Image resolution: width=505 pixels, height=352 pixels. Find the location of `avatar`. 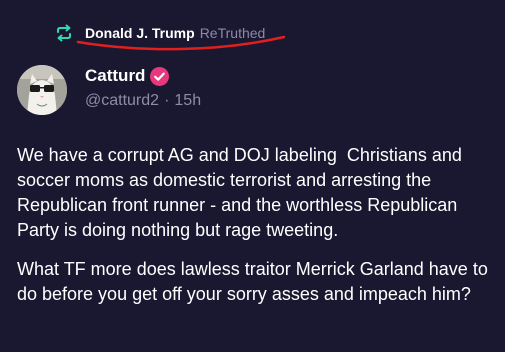

avatar is located at coordinates (42, 90).